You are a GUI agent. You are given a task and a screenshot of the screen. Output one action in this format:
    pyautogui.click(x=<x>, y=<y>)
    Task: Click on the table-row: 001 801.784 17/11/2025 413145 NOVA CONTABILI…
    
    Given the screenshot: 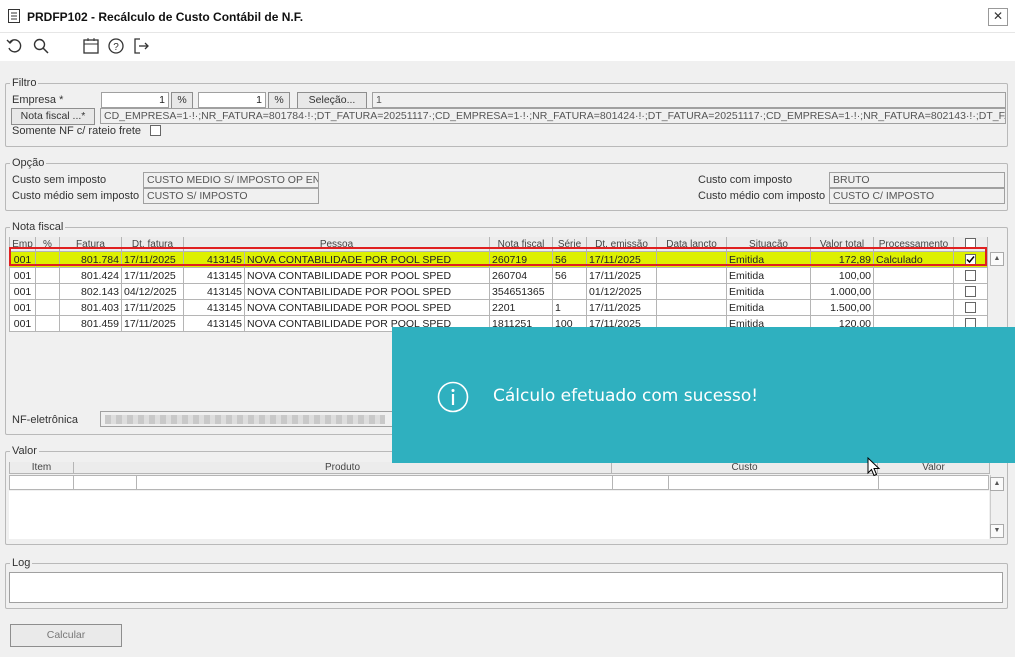 What is the action you would take?
    pyautogui.click(x=499, y=259)
    